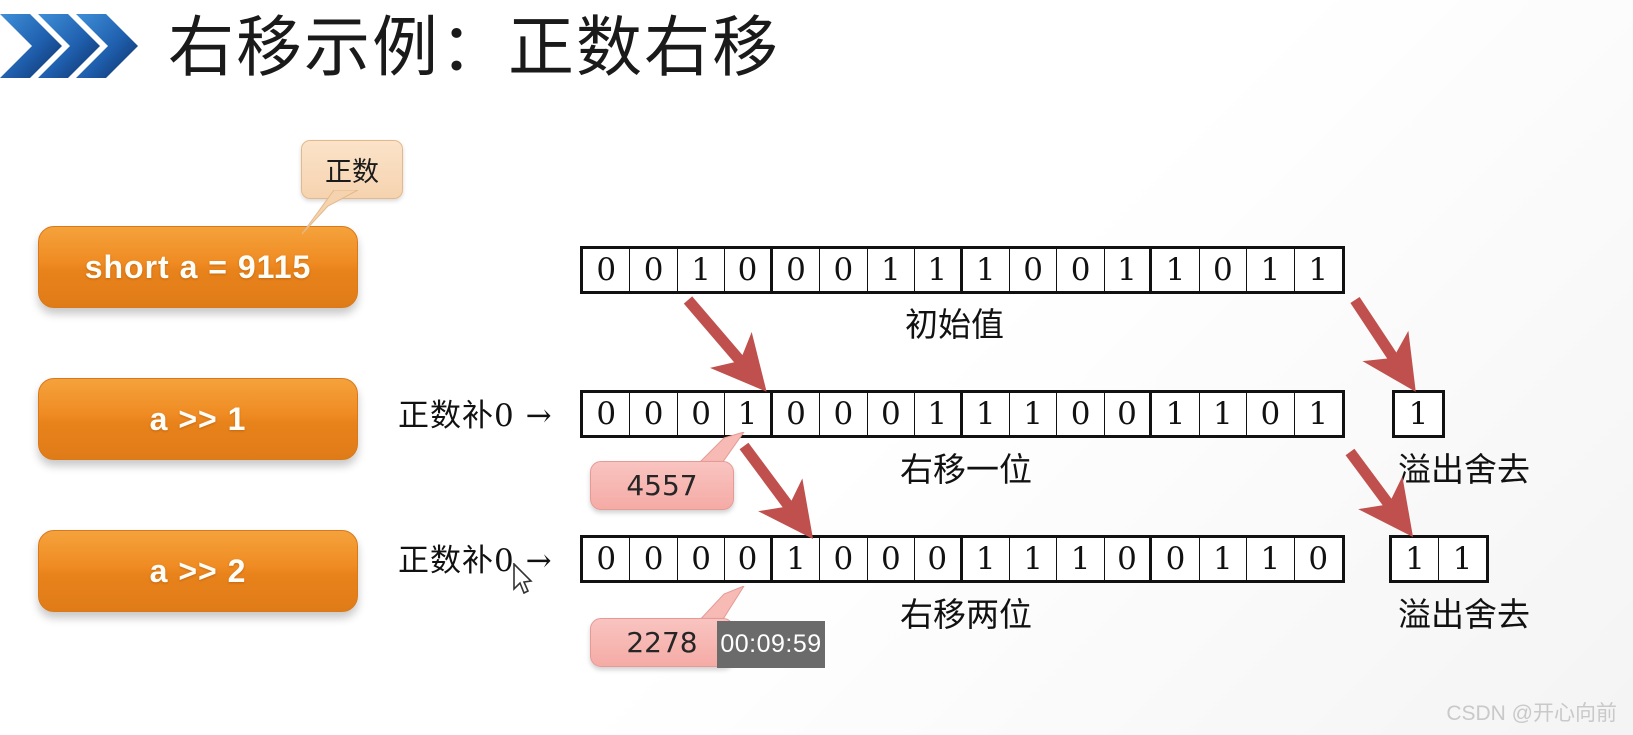 This screenshot has height=735, width=1633. What do you see at coordinates (1464, 469) in the screenshot?
I see `caption-overflow-1: 溢出舍去` at bounding box center [1464, 469].